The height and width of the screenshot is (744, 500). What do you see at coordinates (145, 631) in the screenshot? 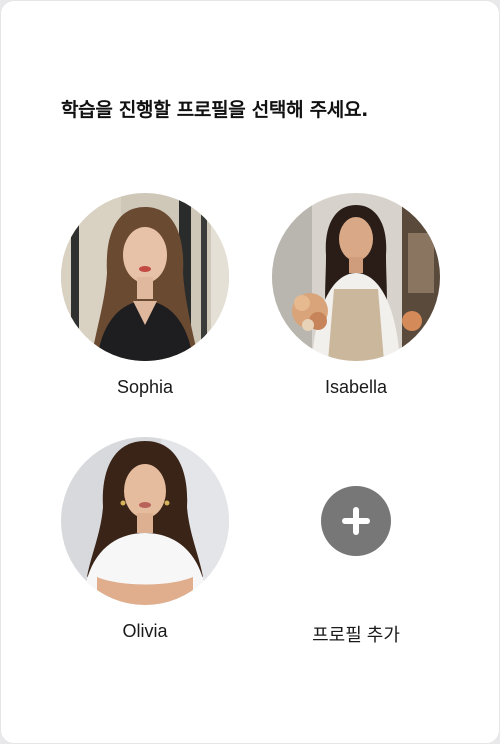
I see `profile-name: Olivia` at bounding box center [145, 631].